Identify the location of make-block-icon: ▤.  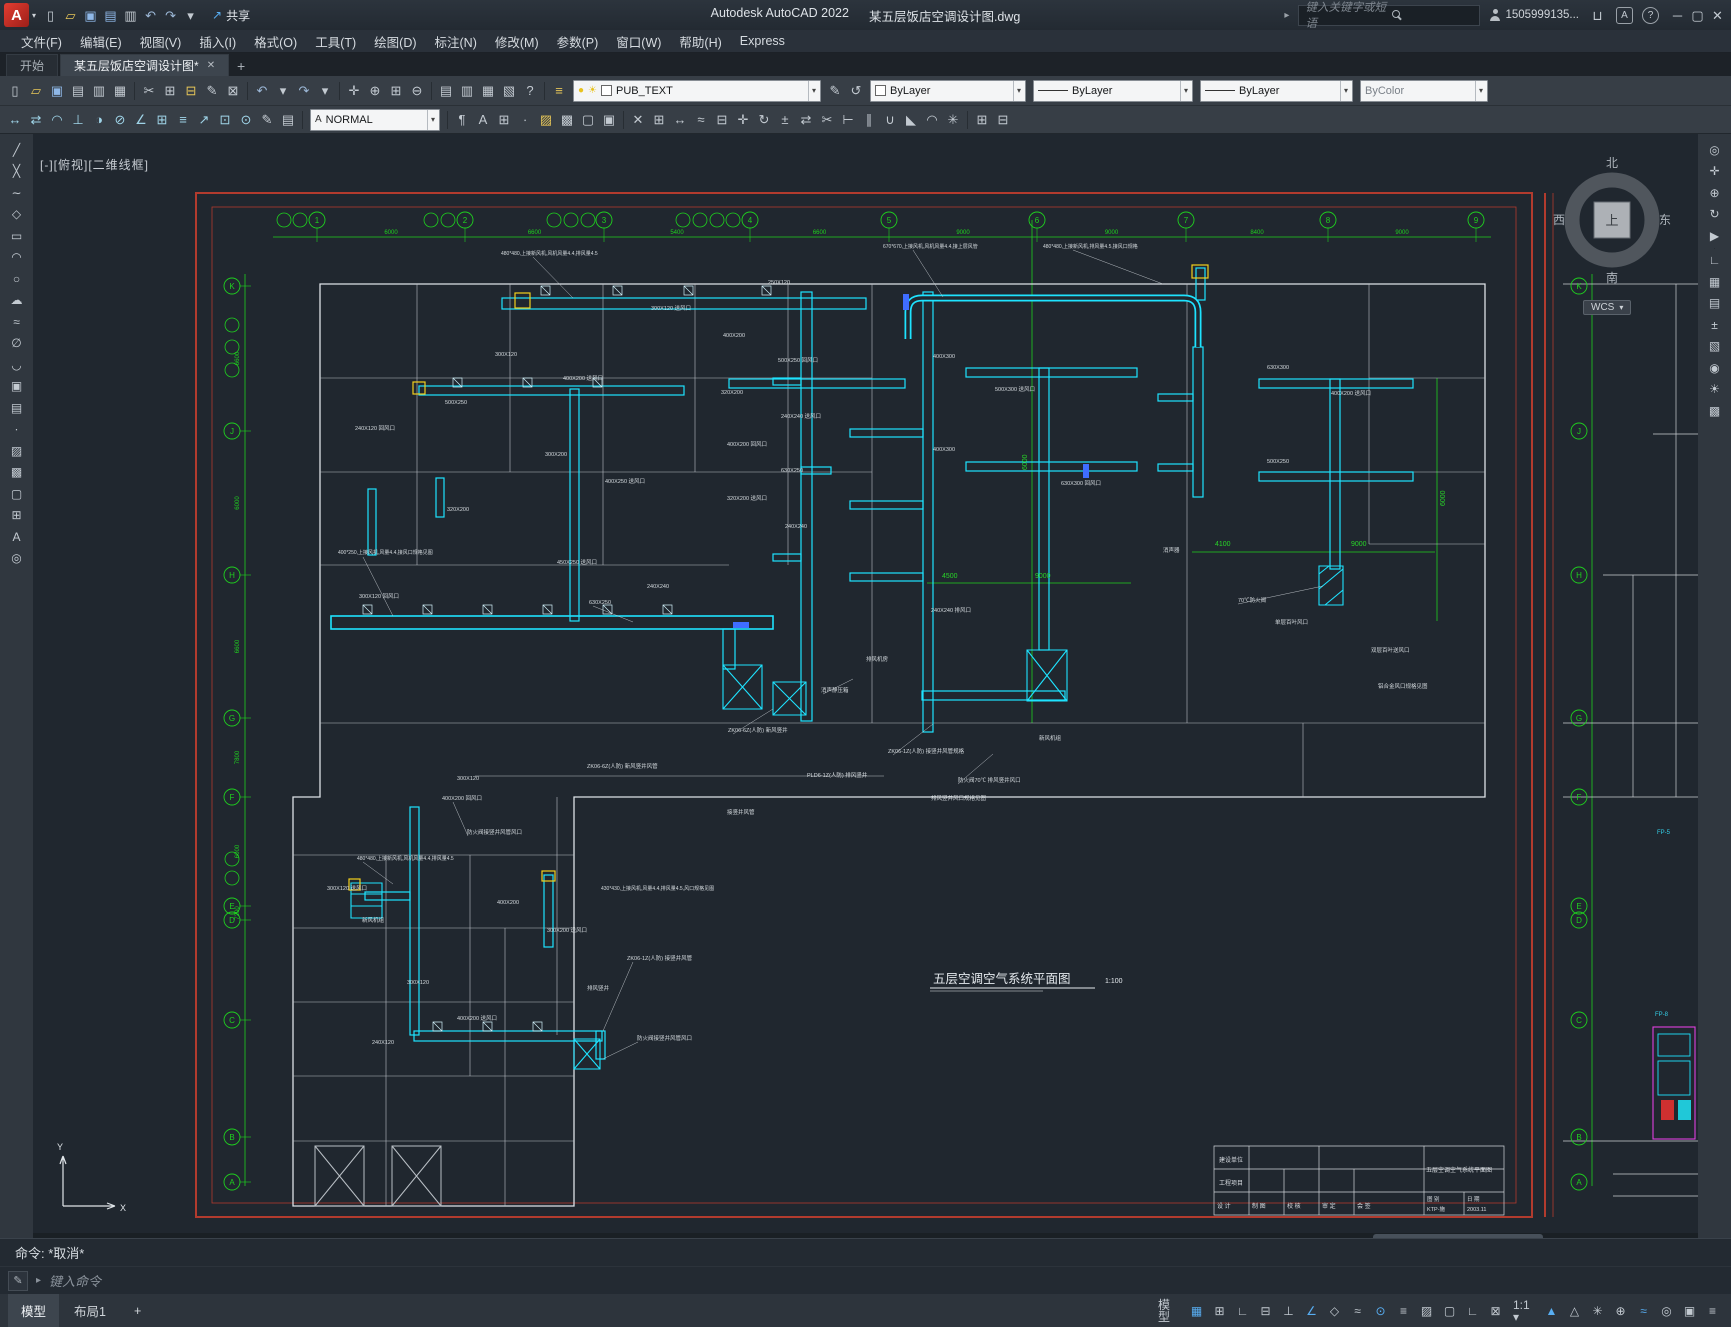
(17, 408).